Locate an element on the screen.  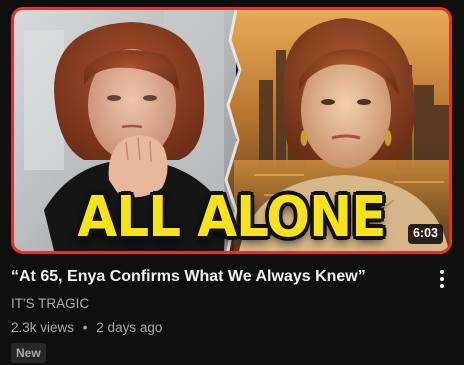
duration-badge: 6:03 is located at coordinates (425, 234).